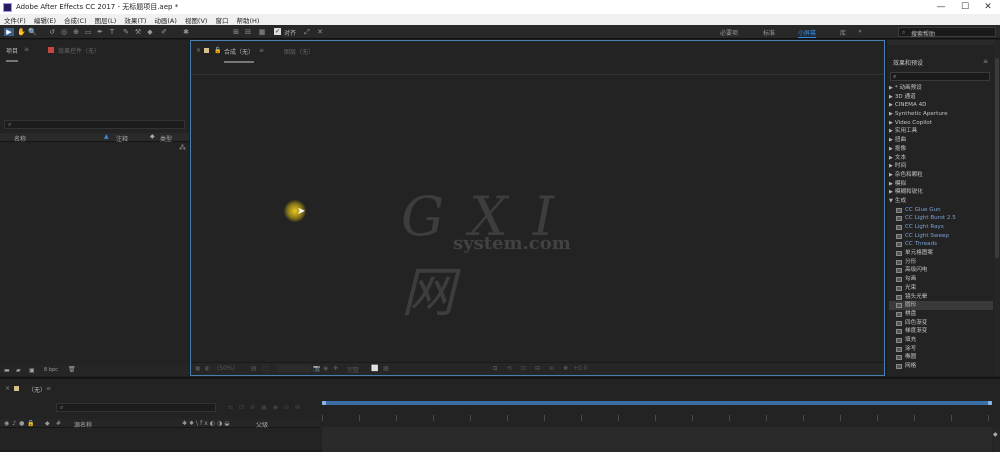 The width and height of the screenshot is (1000, 452). Describe the element at coordinates (320, 32) in the screenshot. I see `expand-icon: ✕` at that location.